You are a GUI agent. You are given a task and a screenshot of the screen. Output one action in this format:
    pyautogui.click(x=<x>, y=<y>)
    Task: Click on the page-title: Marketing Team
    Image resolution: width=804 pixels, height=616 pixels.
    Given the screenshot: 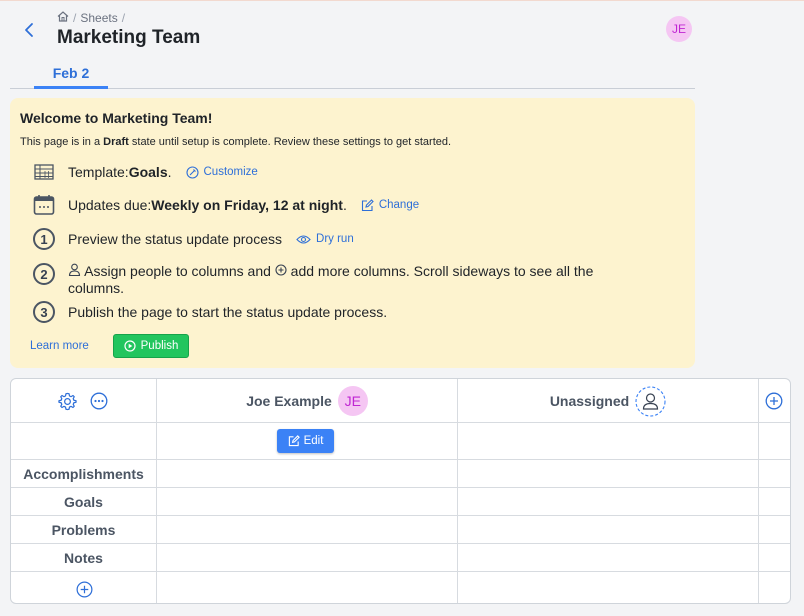 What is the action you would take?
    pyautogui.click(x=129, y=37)
    